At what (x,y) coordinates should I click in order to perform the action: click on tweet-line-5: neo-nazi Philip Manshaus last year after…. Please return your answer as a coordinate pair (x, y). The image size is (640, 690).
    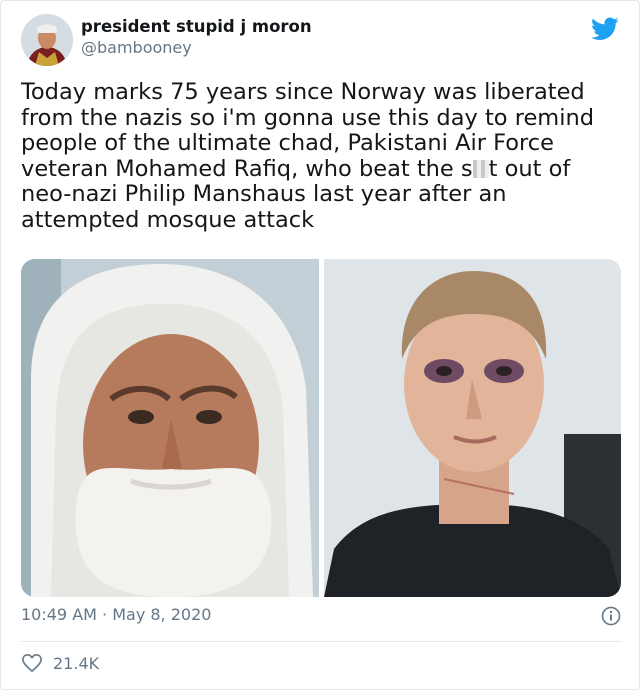
    Looking at the image, I should click on (264, 194).